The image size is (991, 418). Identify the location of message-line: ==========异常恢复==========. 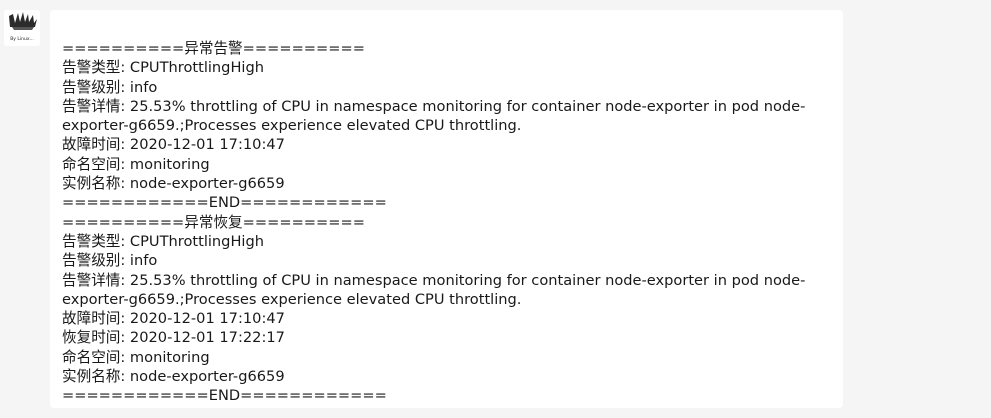
(213, 222).